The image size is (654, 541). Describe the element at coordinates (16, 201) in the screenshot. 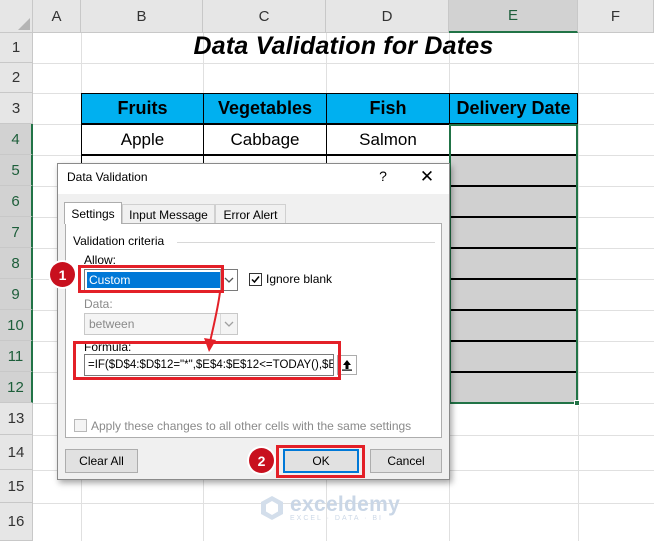

I see `row-header-6: 6` at that location.